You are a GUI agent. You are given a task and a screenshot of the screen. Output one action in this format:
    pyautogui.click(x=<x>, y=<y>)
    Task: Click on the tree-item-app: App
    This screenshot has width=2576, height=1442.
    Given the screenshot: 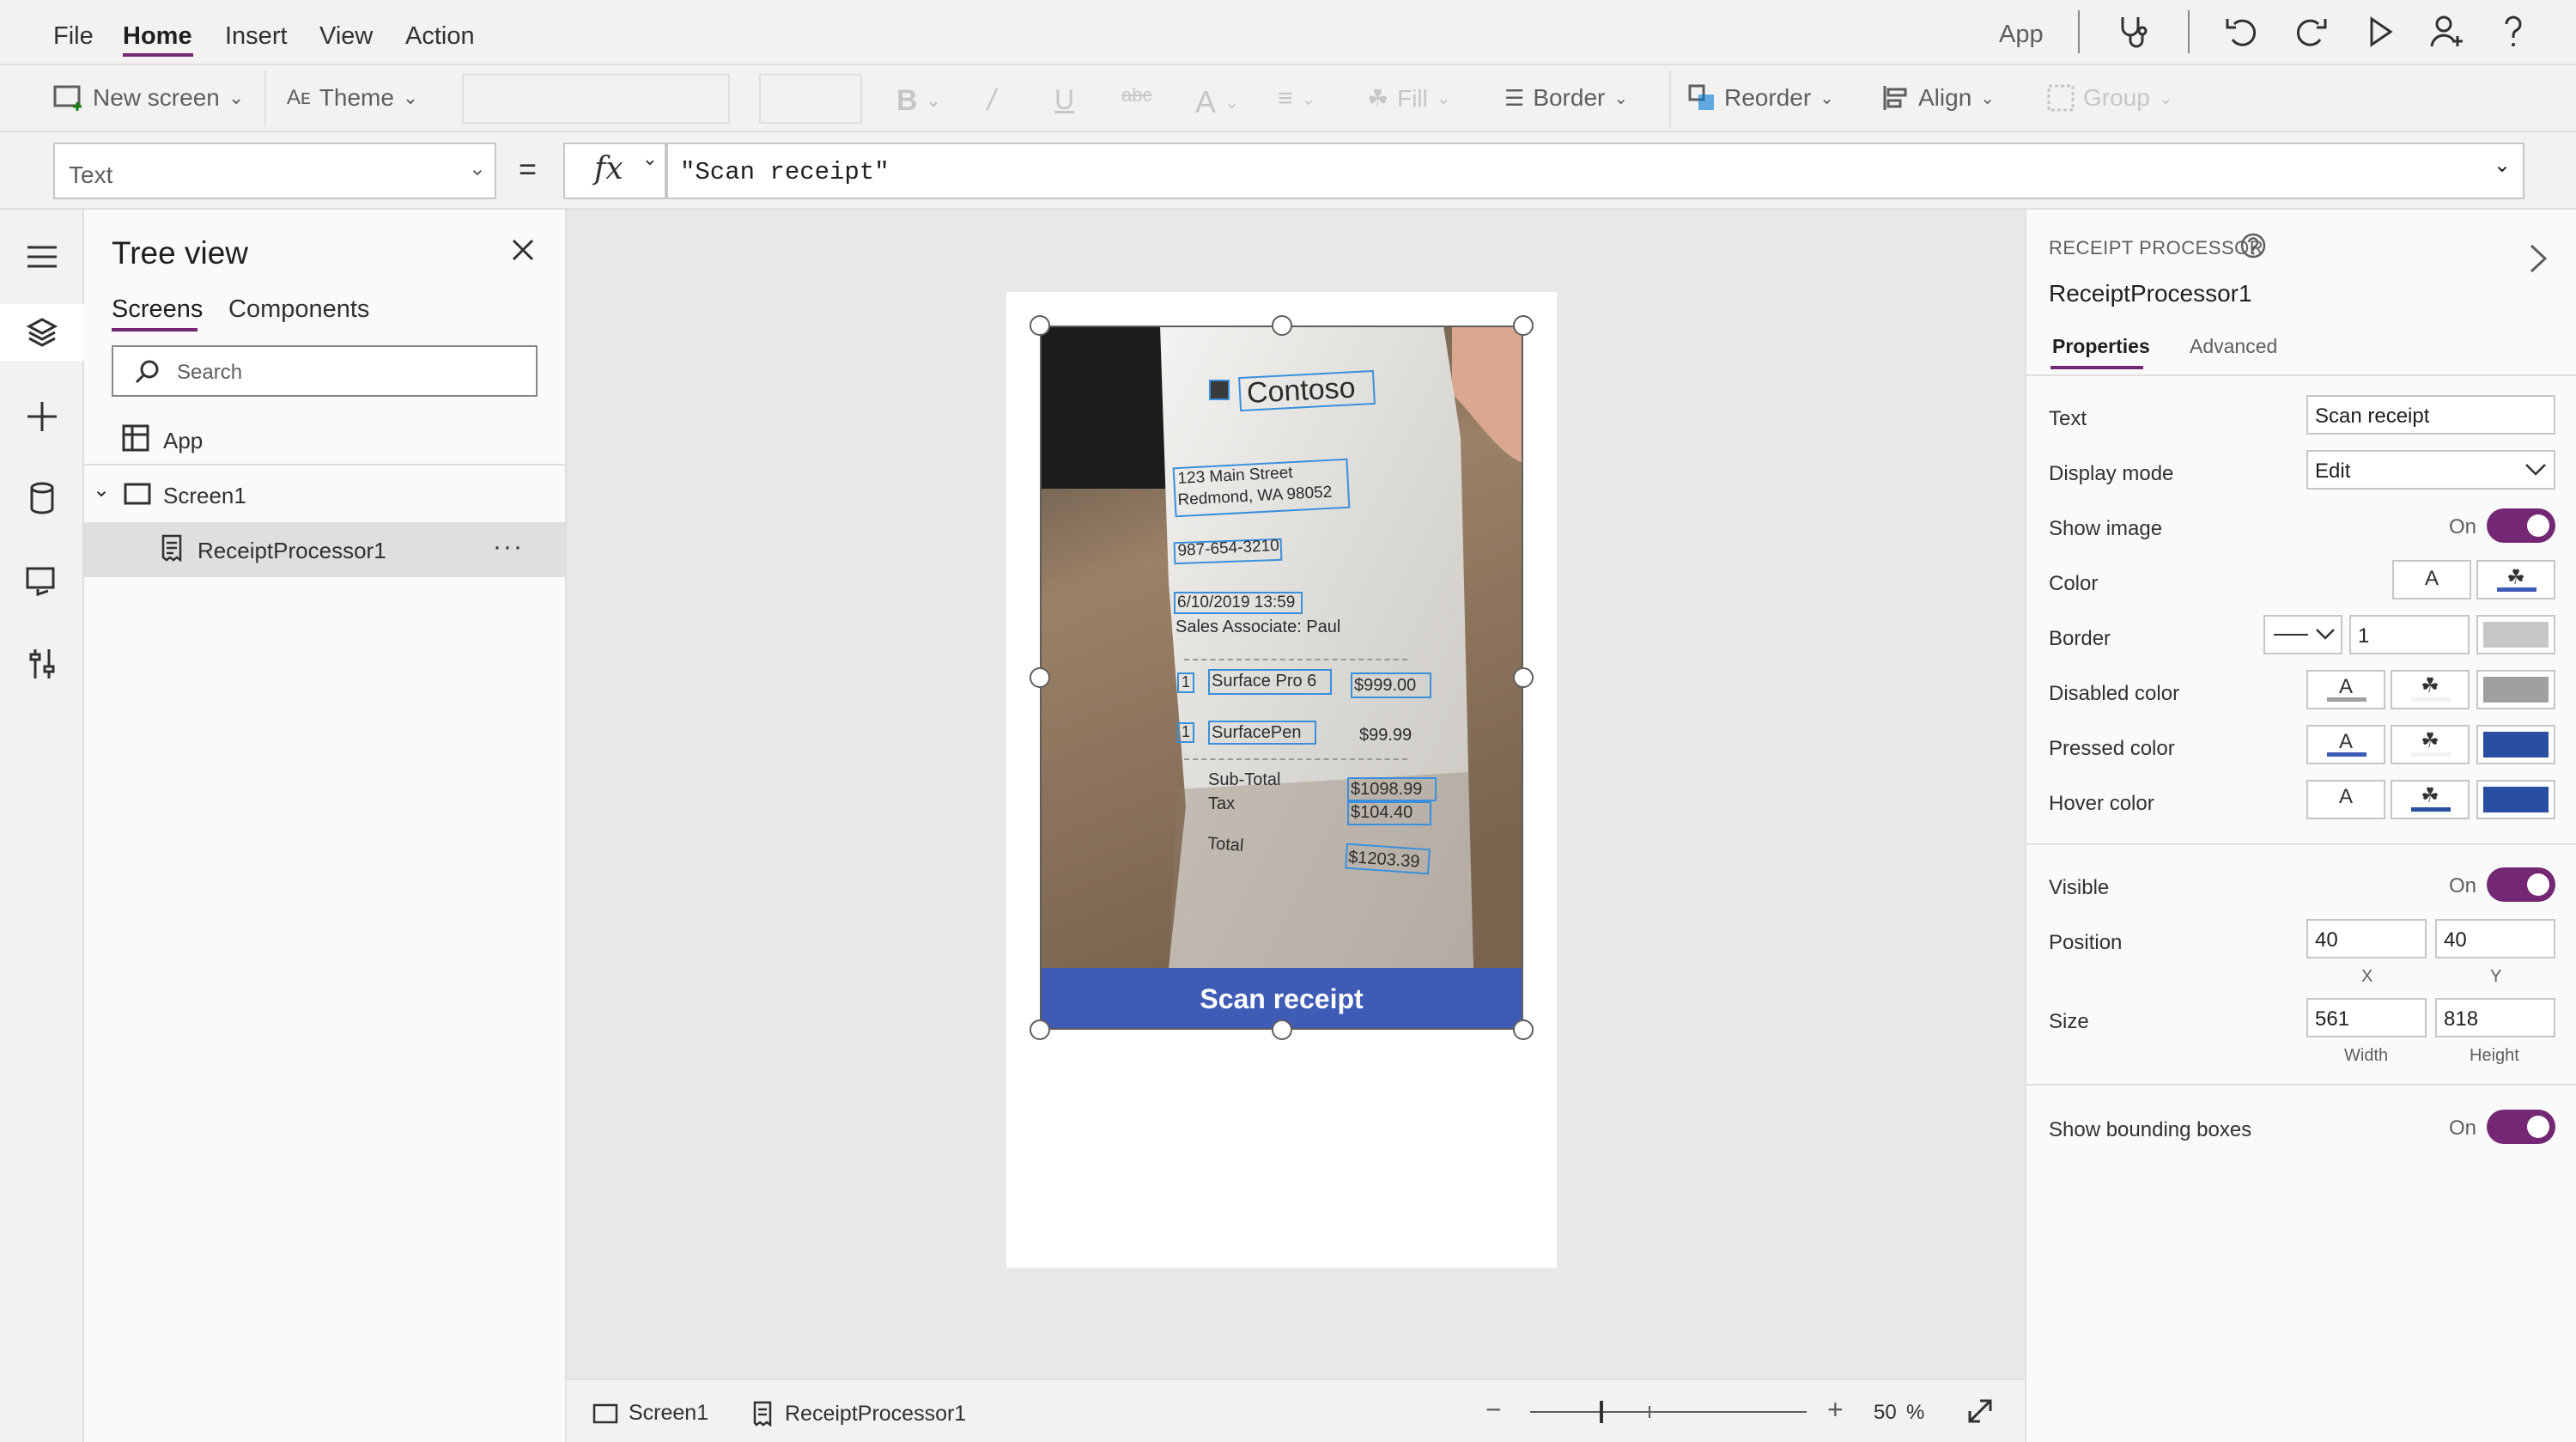 What is the action you would take?
    pyautogui.click(x=325, y=439)
    